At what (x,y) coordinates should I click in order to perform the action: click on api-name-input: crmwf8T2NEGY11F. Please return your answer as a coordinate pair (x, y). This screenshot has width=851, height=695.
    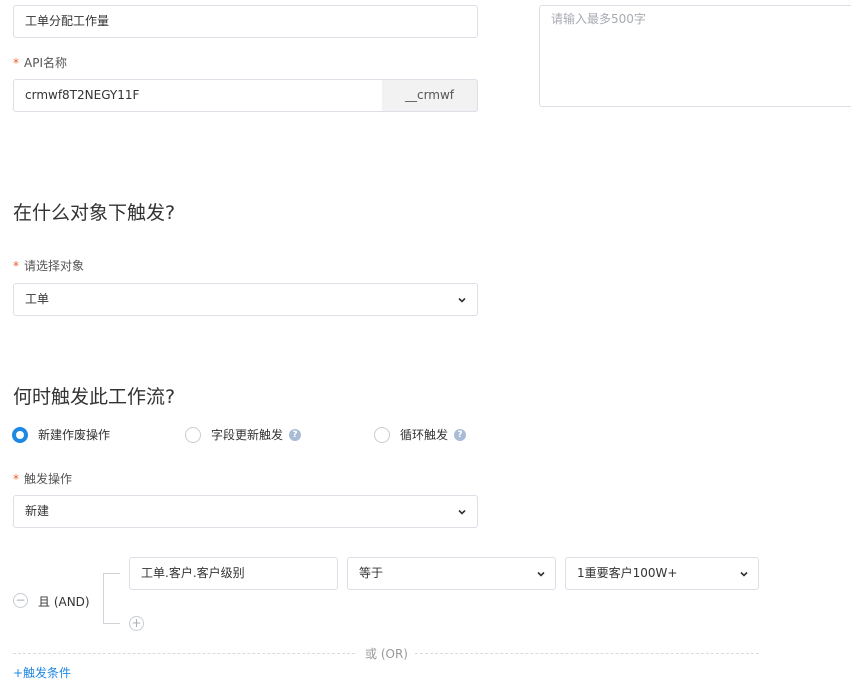
    Looking at the image, I should click on (198, 95).